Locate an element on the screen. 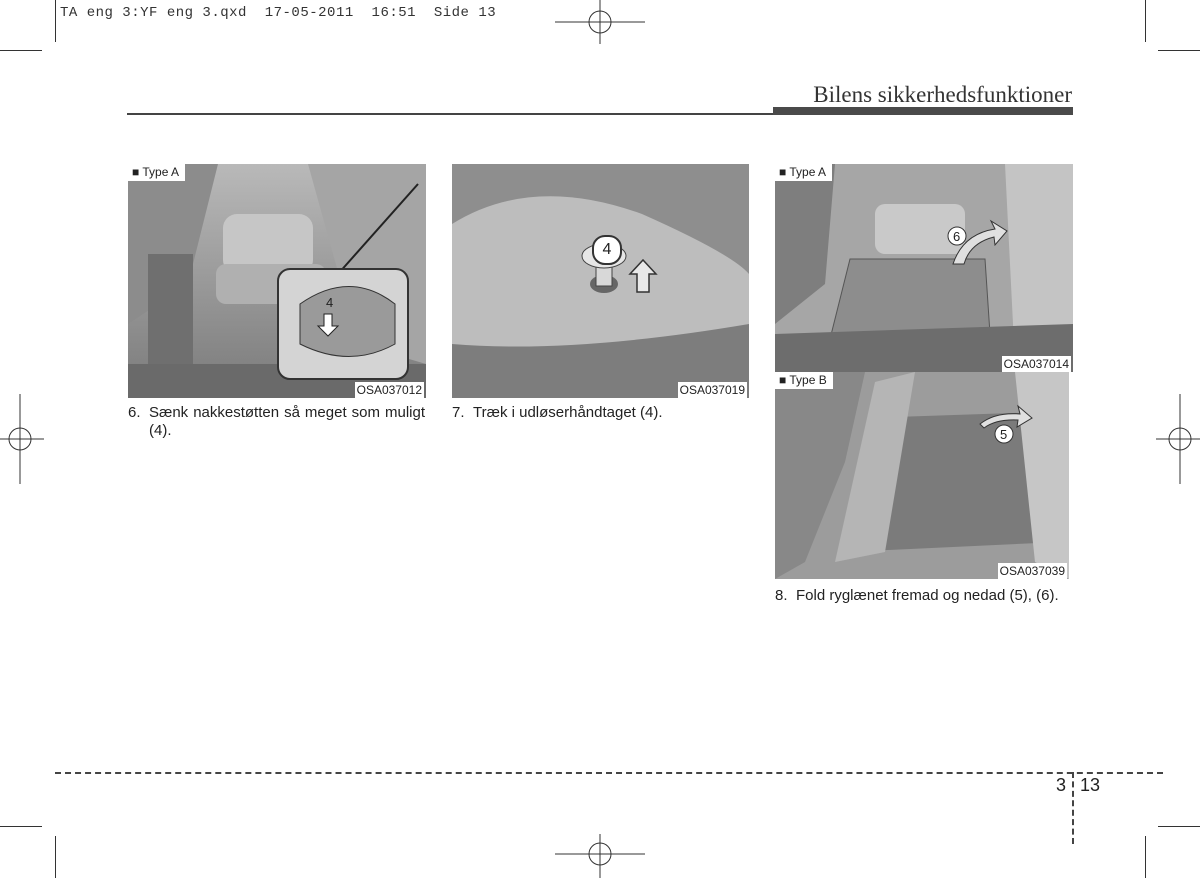 Image resolution: width=1200 pixels, height=878 pixels. figure-code: OSA037039 is located at coordinates (1032, 571).